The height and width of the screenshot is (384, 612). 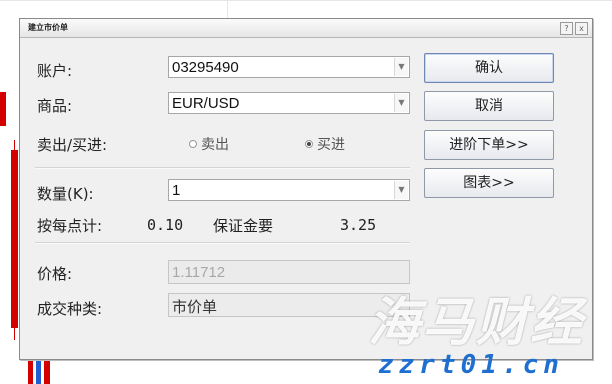 I want to click on chart-button: 图表>>, so click(x=489, y=183).